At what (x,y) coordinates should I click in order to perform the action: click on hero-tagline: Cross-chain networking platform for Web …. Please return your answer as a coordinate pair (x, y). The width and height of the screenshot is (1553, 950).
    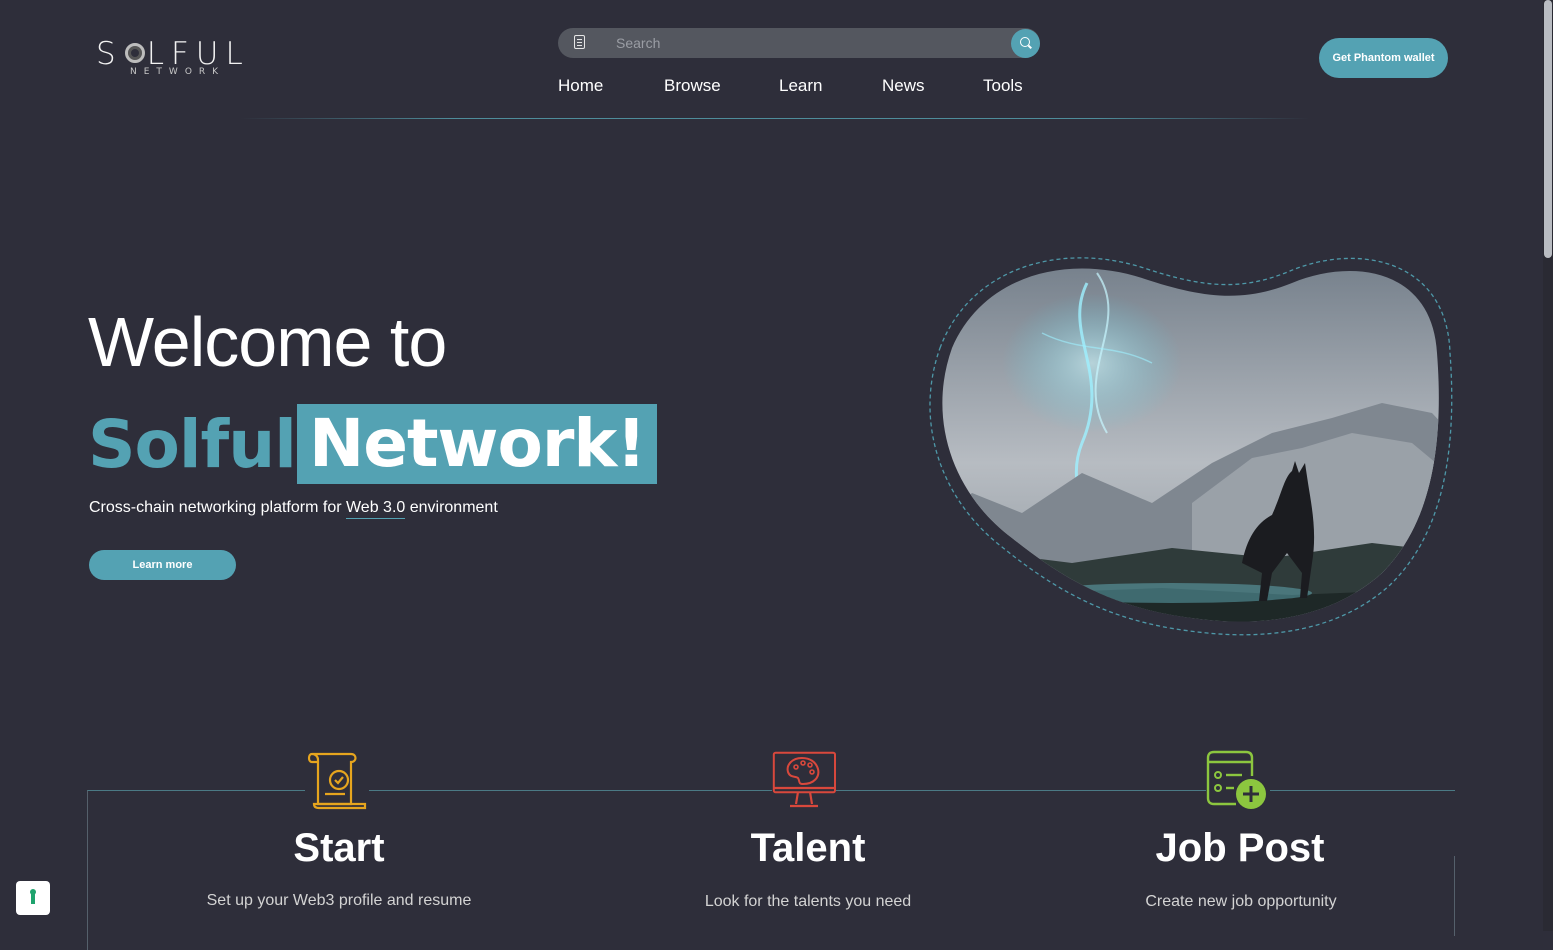
    Looking at the image, I should click on (293, 509).